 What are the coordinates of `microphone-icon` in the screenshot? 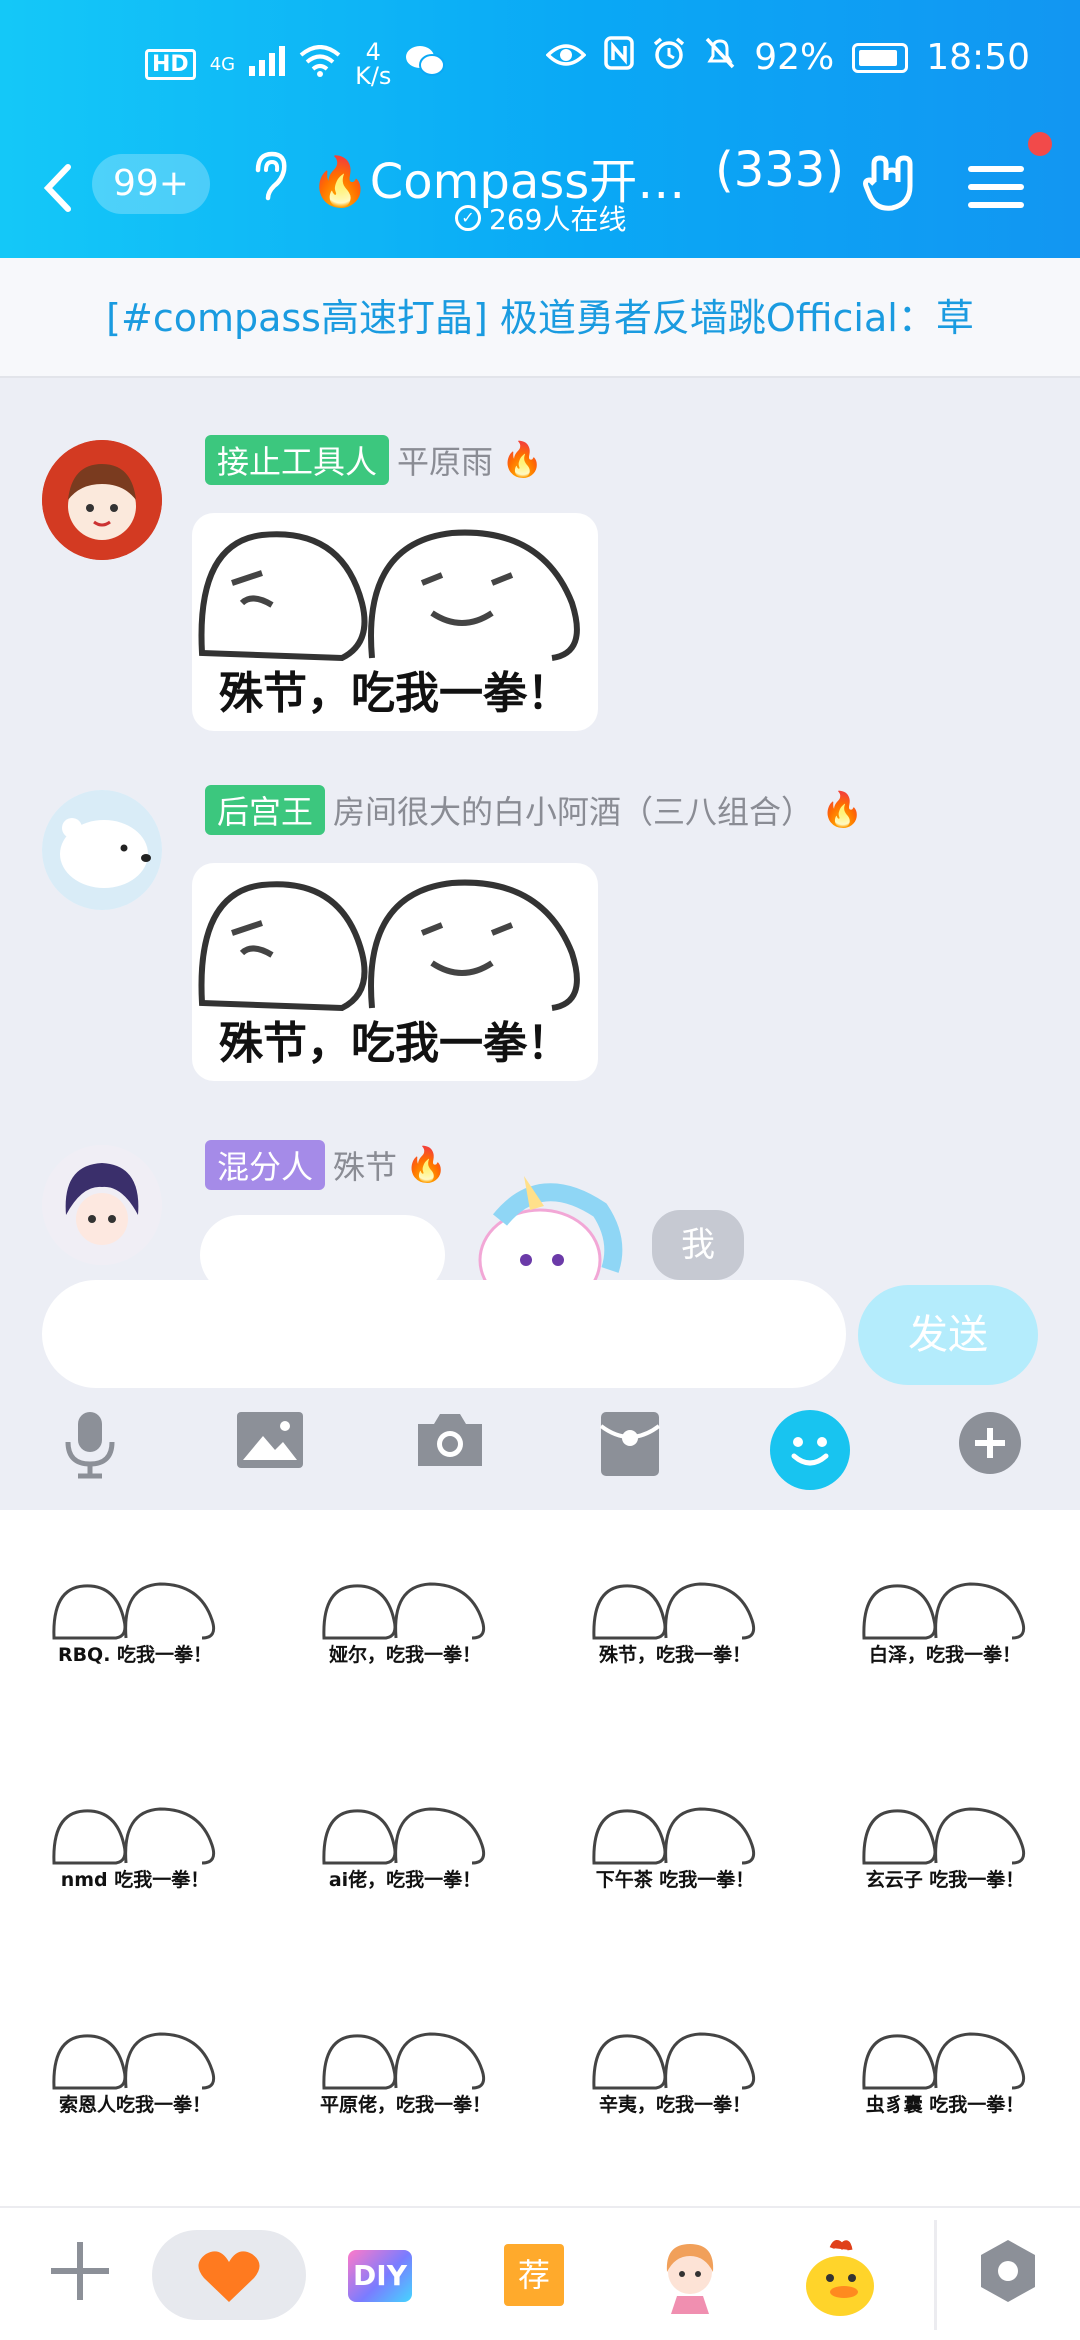 It's located at (90, 1450).